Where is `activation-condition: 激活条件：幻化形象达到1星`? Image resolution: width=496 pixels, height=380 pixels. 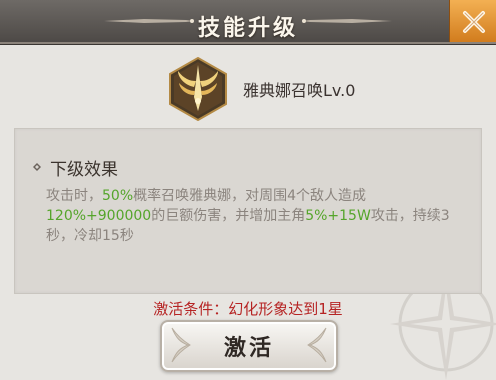 activation-condition: 激活条件：幻化形象达到1星 is located at coordinates (248, 309).